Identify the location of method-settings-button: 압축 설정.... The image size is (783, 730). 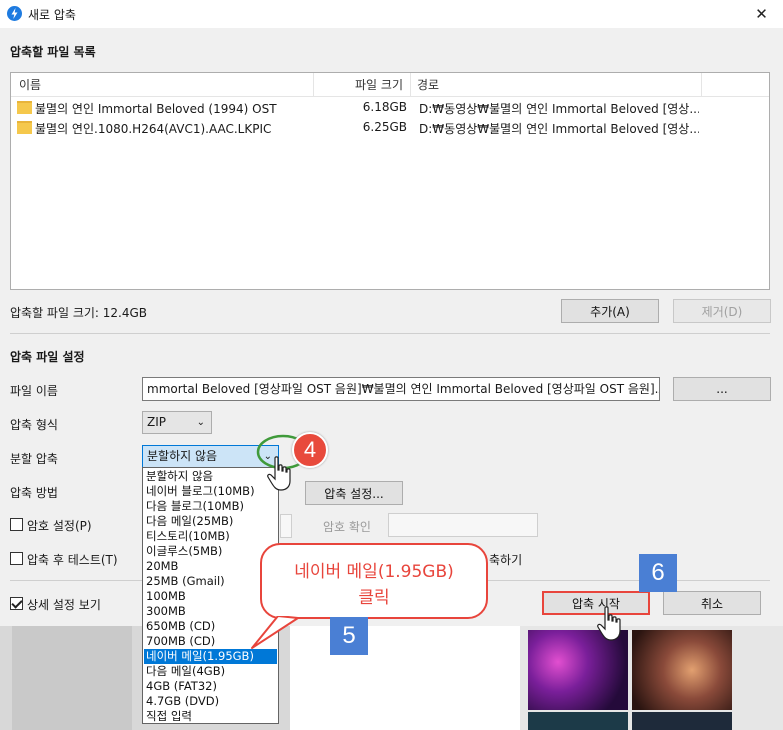
(354, 493).